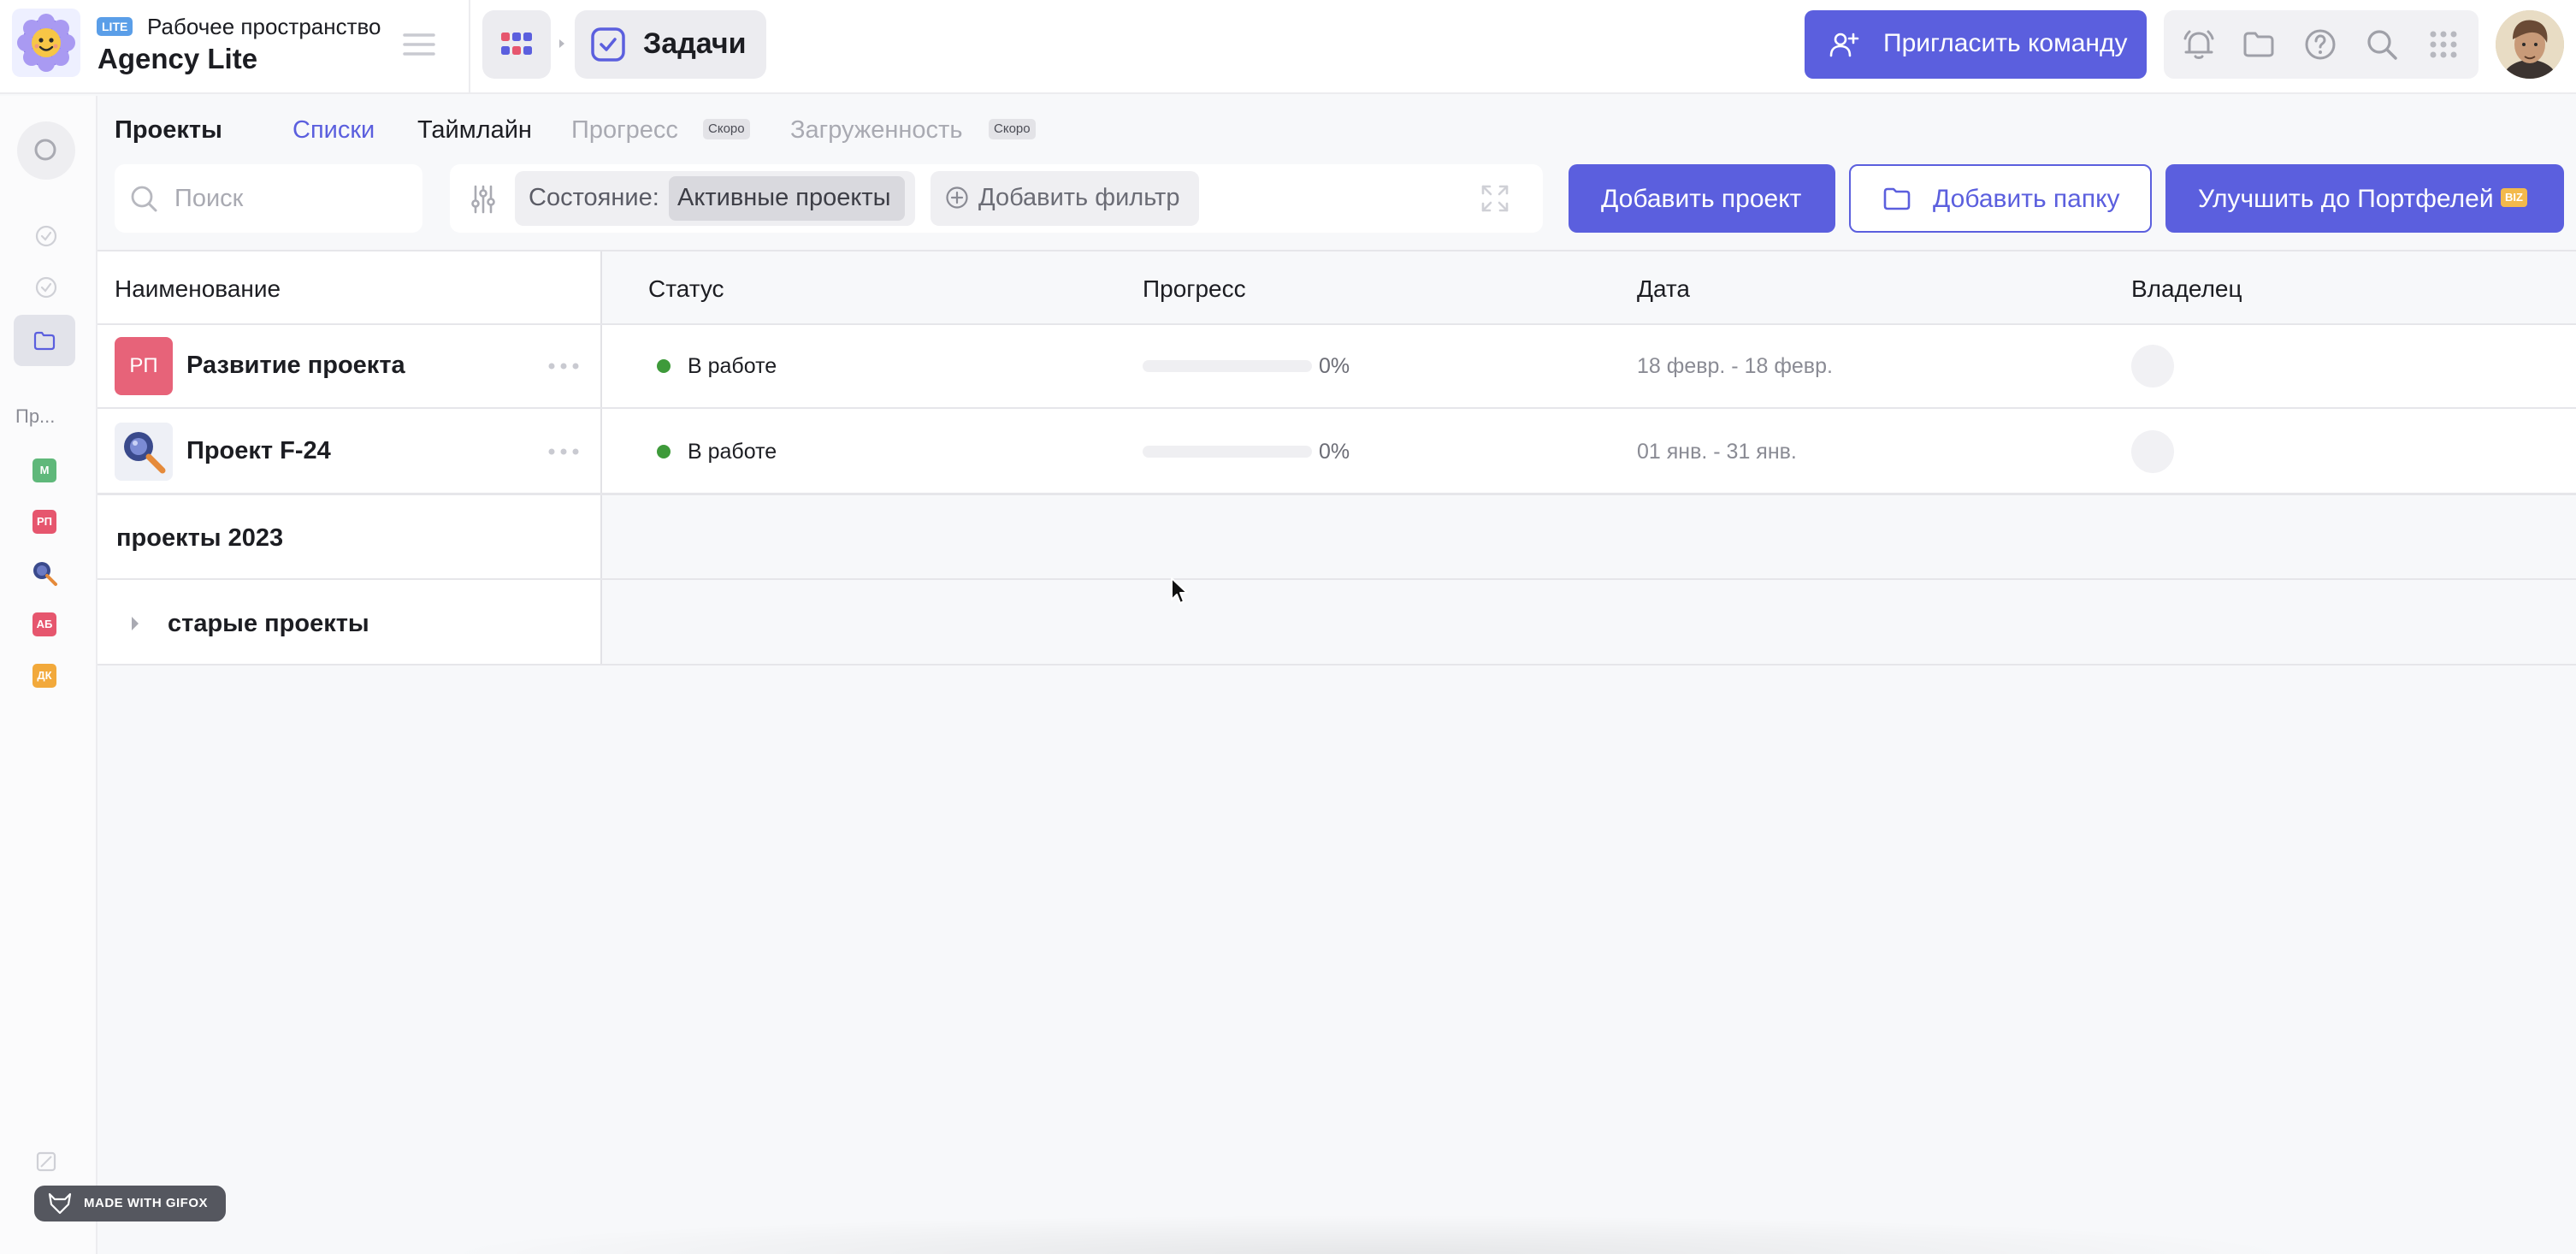 This screenshot has width=2576, height=1254. Describe the element at coordinates (146, 1203) in the screenshot. I see `gifox-label: MADE WITH GIFOX` at that location.